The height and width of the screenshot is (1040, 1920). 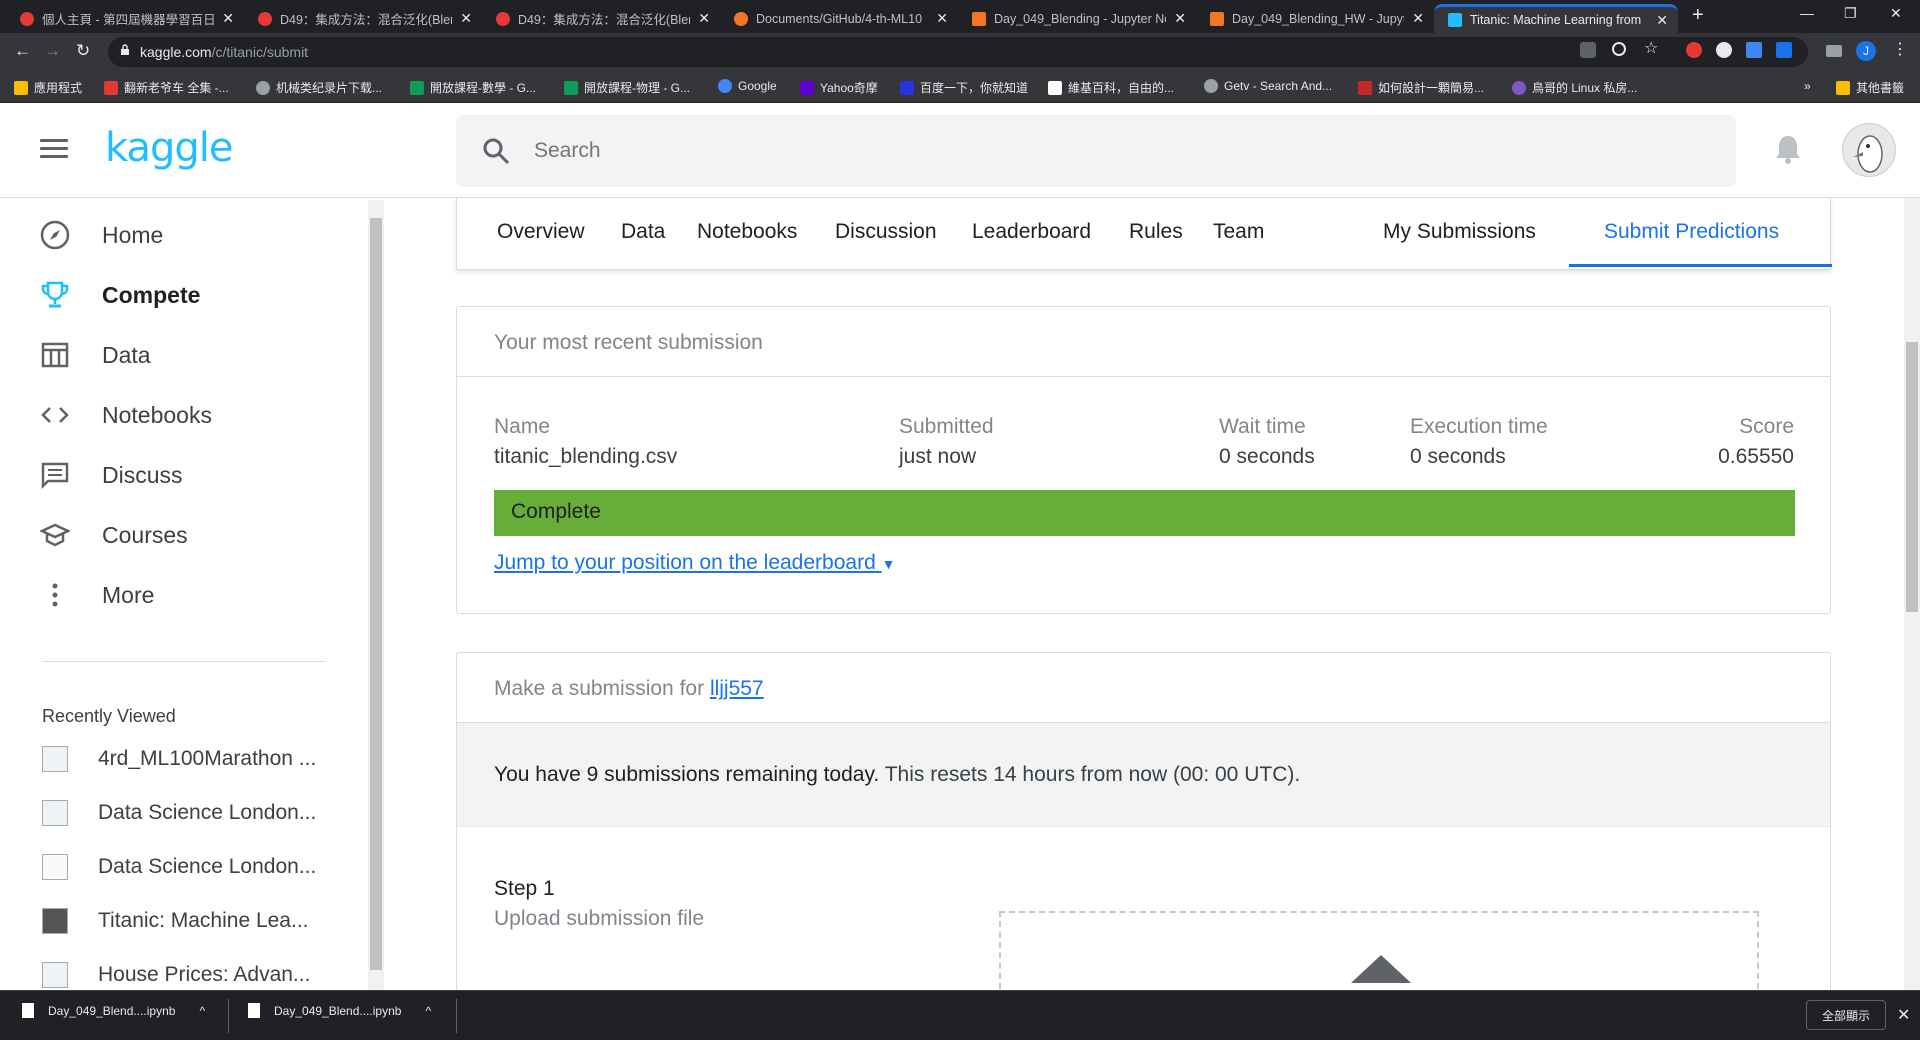 I want to click on favicon-icon, so click(x=1217, y=18).